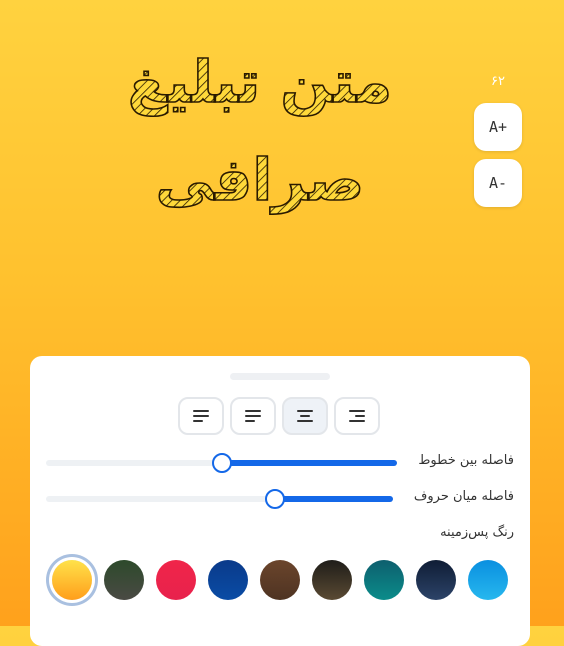 The height and width of the screenshot is (646, 564). Describe the element at coordinates (280, 376) in the screenshot. I see `drag-handle` at that location.